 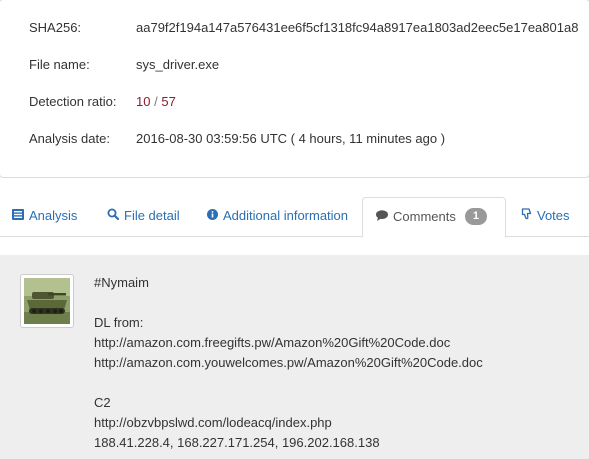 What do you see at coordinates (526, 216) in the screenshot?
I see `thumbs-icon` at bounding box center [526, 216].